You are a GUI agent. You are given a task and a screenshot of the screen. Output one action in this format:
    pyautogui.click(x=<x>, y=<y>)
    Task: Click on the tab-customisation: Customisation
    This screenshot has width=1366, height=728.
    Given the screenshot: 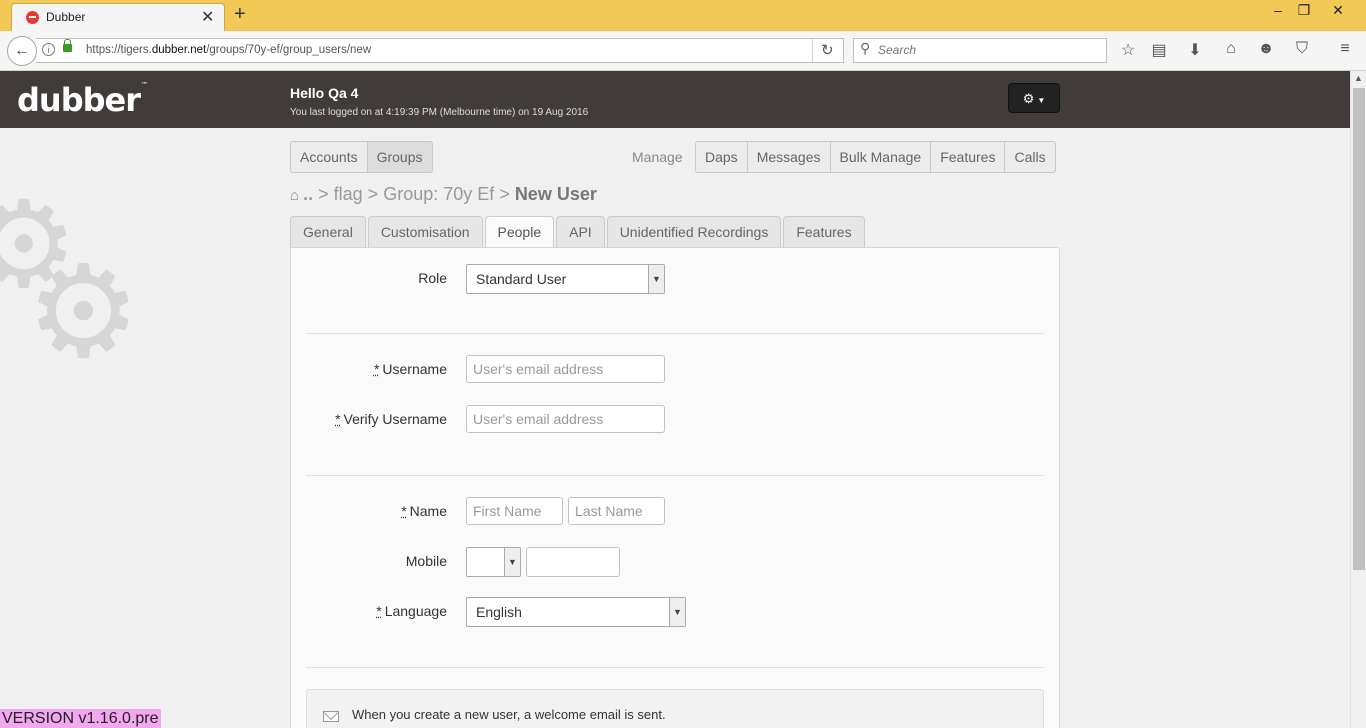 What is the action you would take?
    pyautogui.click(x=425, y=232)
    